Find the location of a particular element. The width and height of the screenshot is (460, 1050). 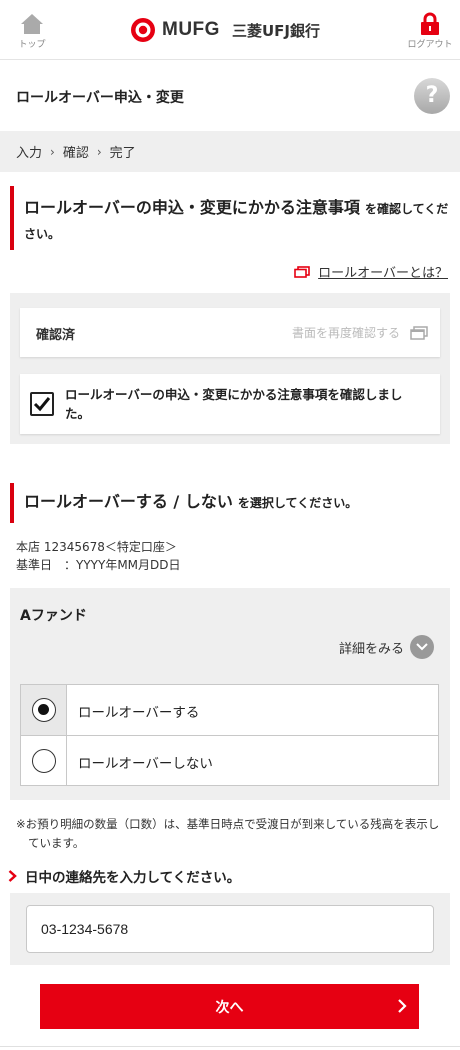

notice-heading-main: ロールオーバーの申込・変更にかかる注意事項 is located at coordinates (192, 207).